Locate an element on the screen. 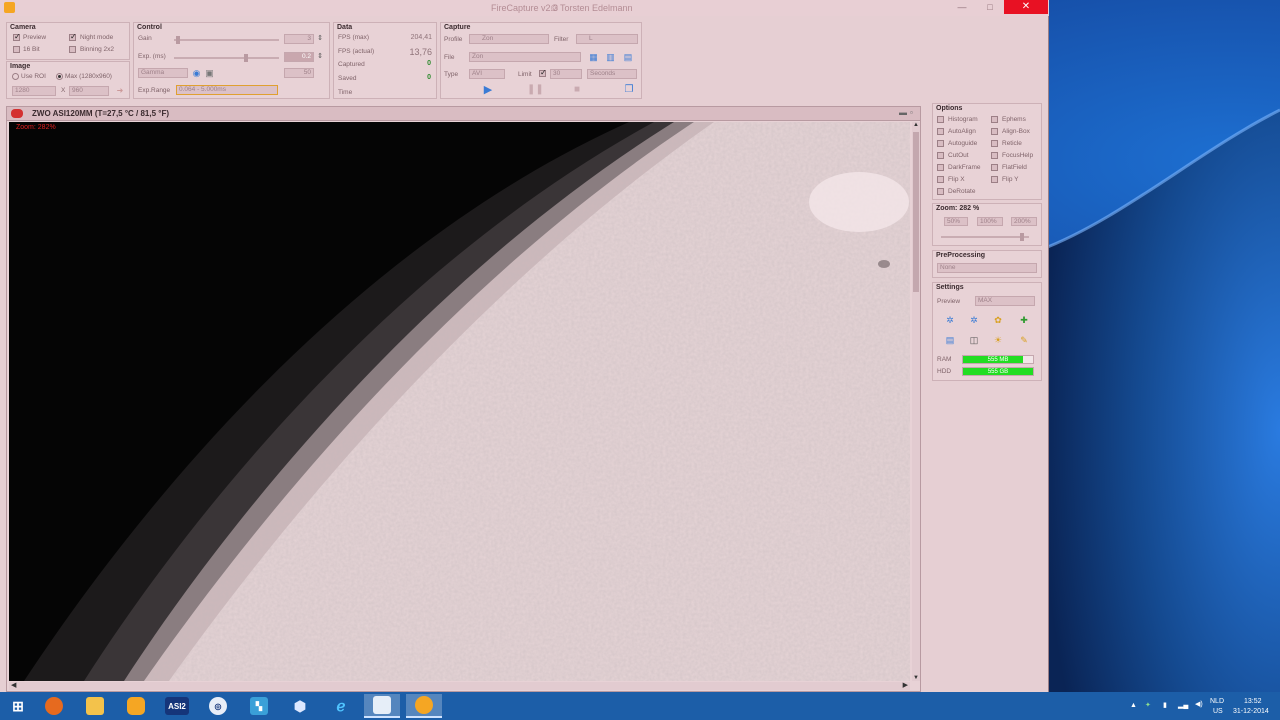 This screenshot has height=720, width=1280. tray-up-arrow: ▲ is located at coordinates (1133, 705).